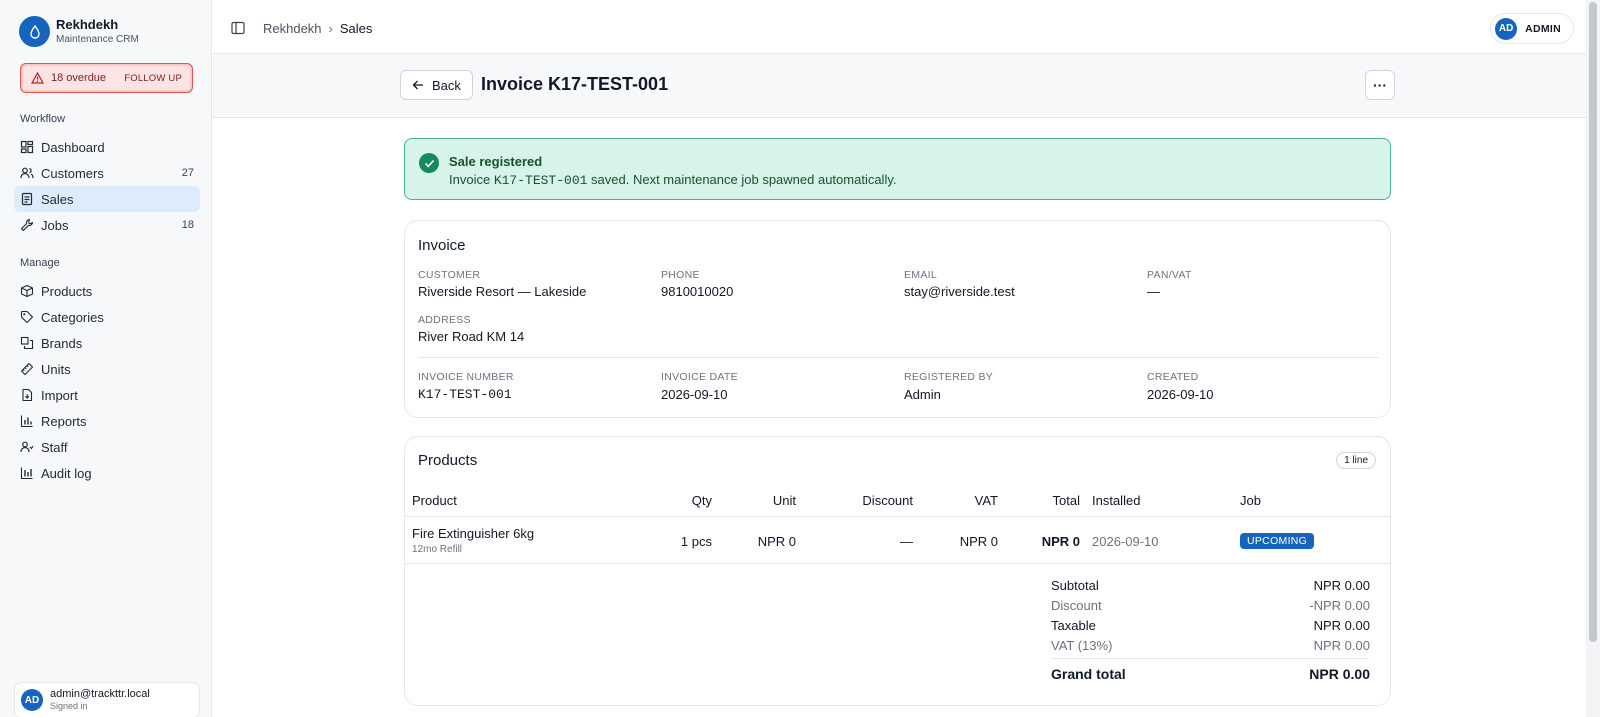 The width and height of the screenshot is (1600, 717). What do you see at coordinates (1088, 674) in the screenshot?
I see `grand-total-label: Grand total` at bounding box center [1088, 674].